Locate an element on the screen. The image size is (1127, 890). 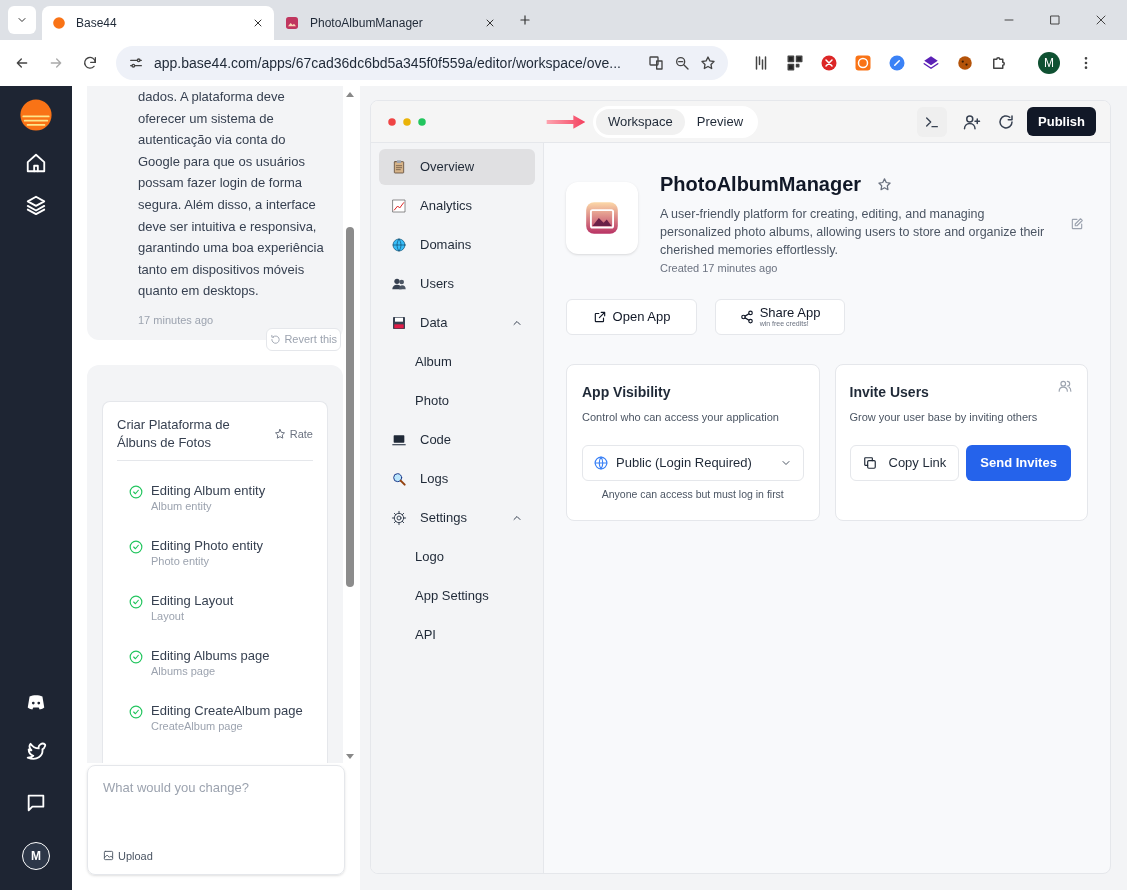
nav-subitem: App Settings is located at coordinates (457, 596).